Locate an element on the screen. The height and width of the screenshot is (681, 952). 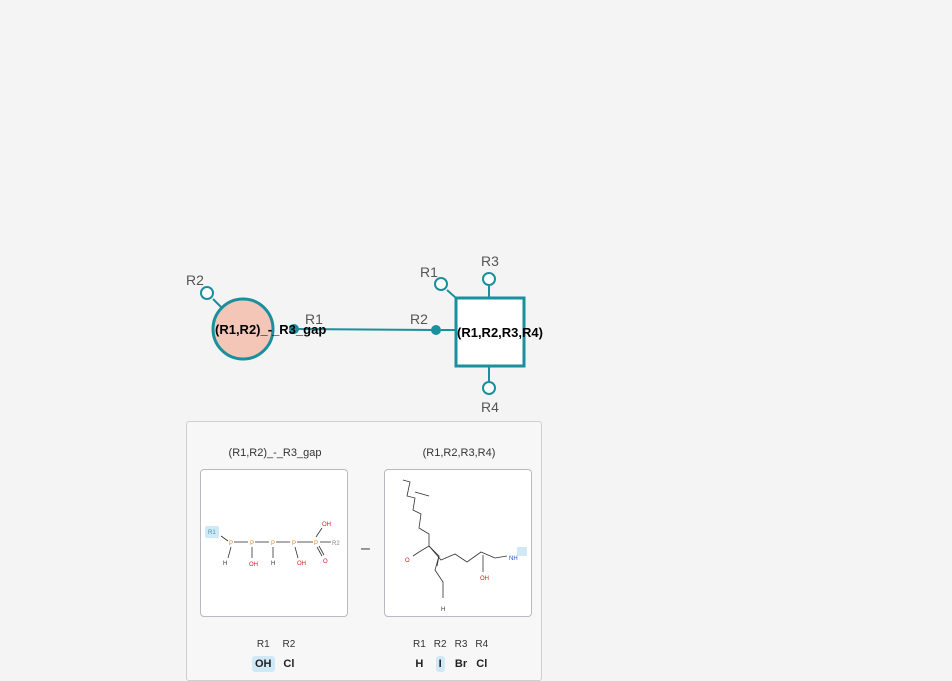
rgroup-b-value-r3: Br is located at coordinates (461, 664).